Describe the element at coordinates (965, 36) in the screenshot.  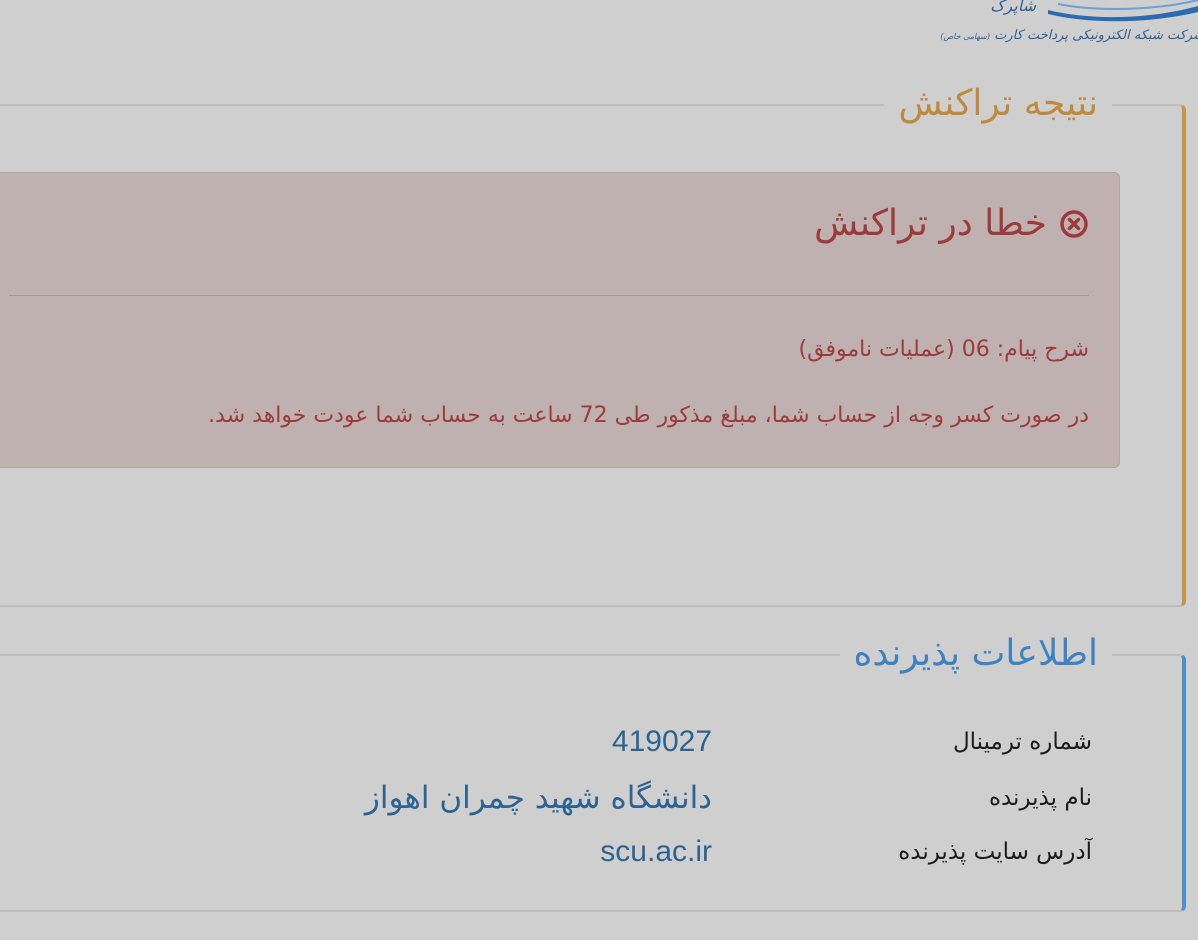
I see `logo-tagline-suffix: (سهامی خاص)` at that location.